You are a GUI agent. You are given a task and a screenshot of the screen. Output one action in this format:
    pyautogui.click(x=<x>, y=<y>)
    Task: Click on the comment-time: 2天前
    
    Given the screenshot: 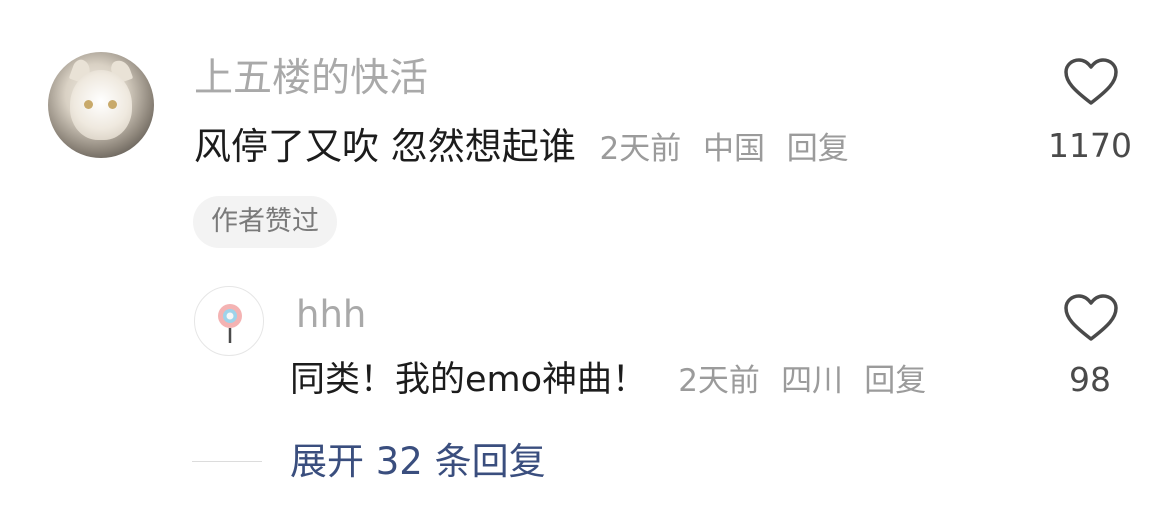 What is the action you would take?
    pyautogui.click(x=640, y=149)
    